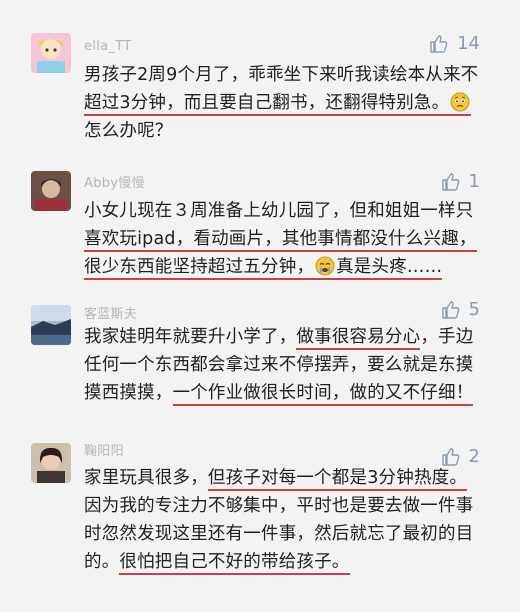 The image size is (520, 612). What do you see at coordinates (323, 394) in the screenshot?
I see `highlighted-text: 一个作业做很长时间，做的又不仔细！` at bounding box center [323, 394].